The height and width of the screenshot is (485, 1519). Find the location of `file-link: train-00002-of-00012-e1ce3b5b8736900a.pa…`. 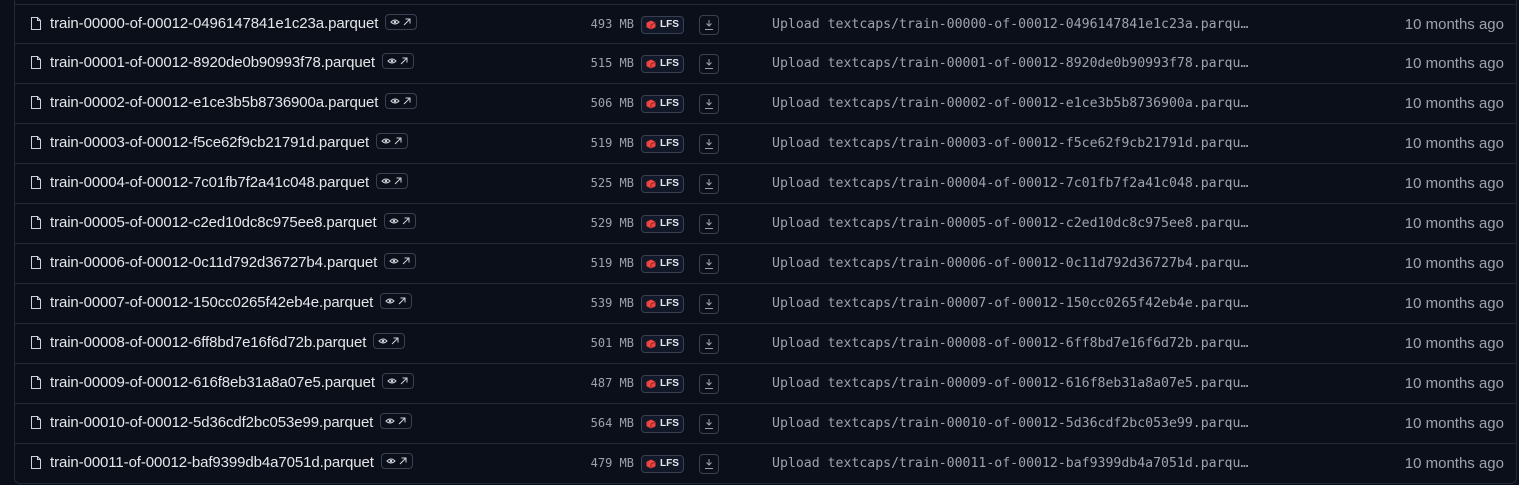

file-link: train-00002-of-00012-e1ce3b5b8736900a.pa… is located at coordinates (234, 102).